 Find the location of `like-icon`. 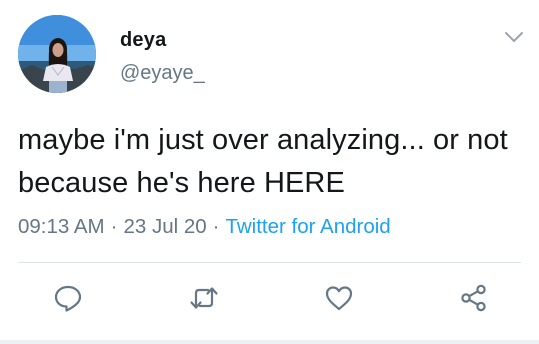

like-icon is located at coordinates (339, 298).